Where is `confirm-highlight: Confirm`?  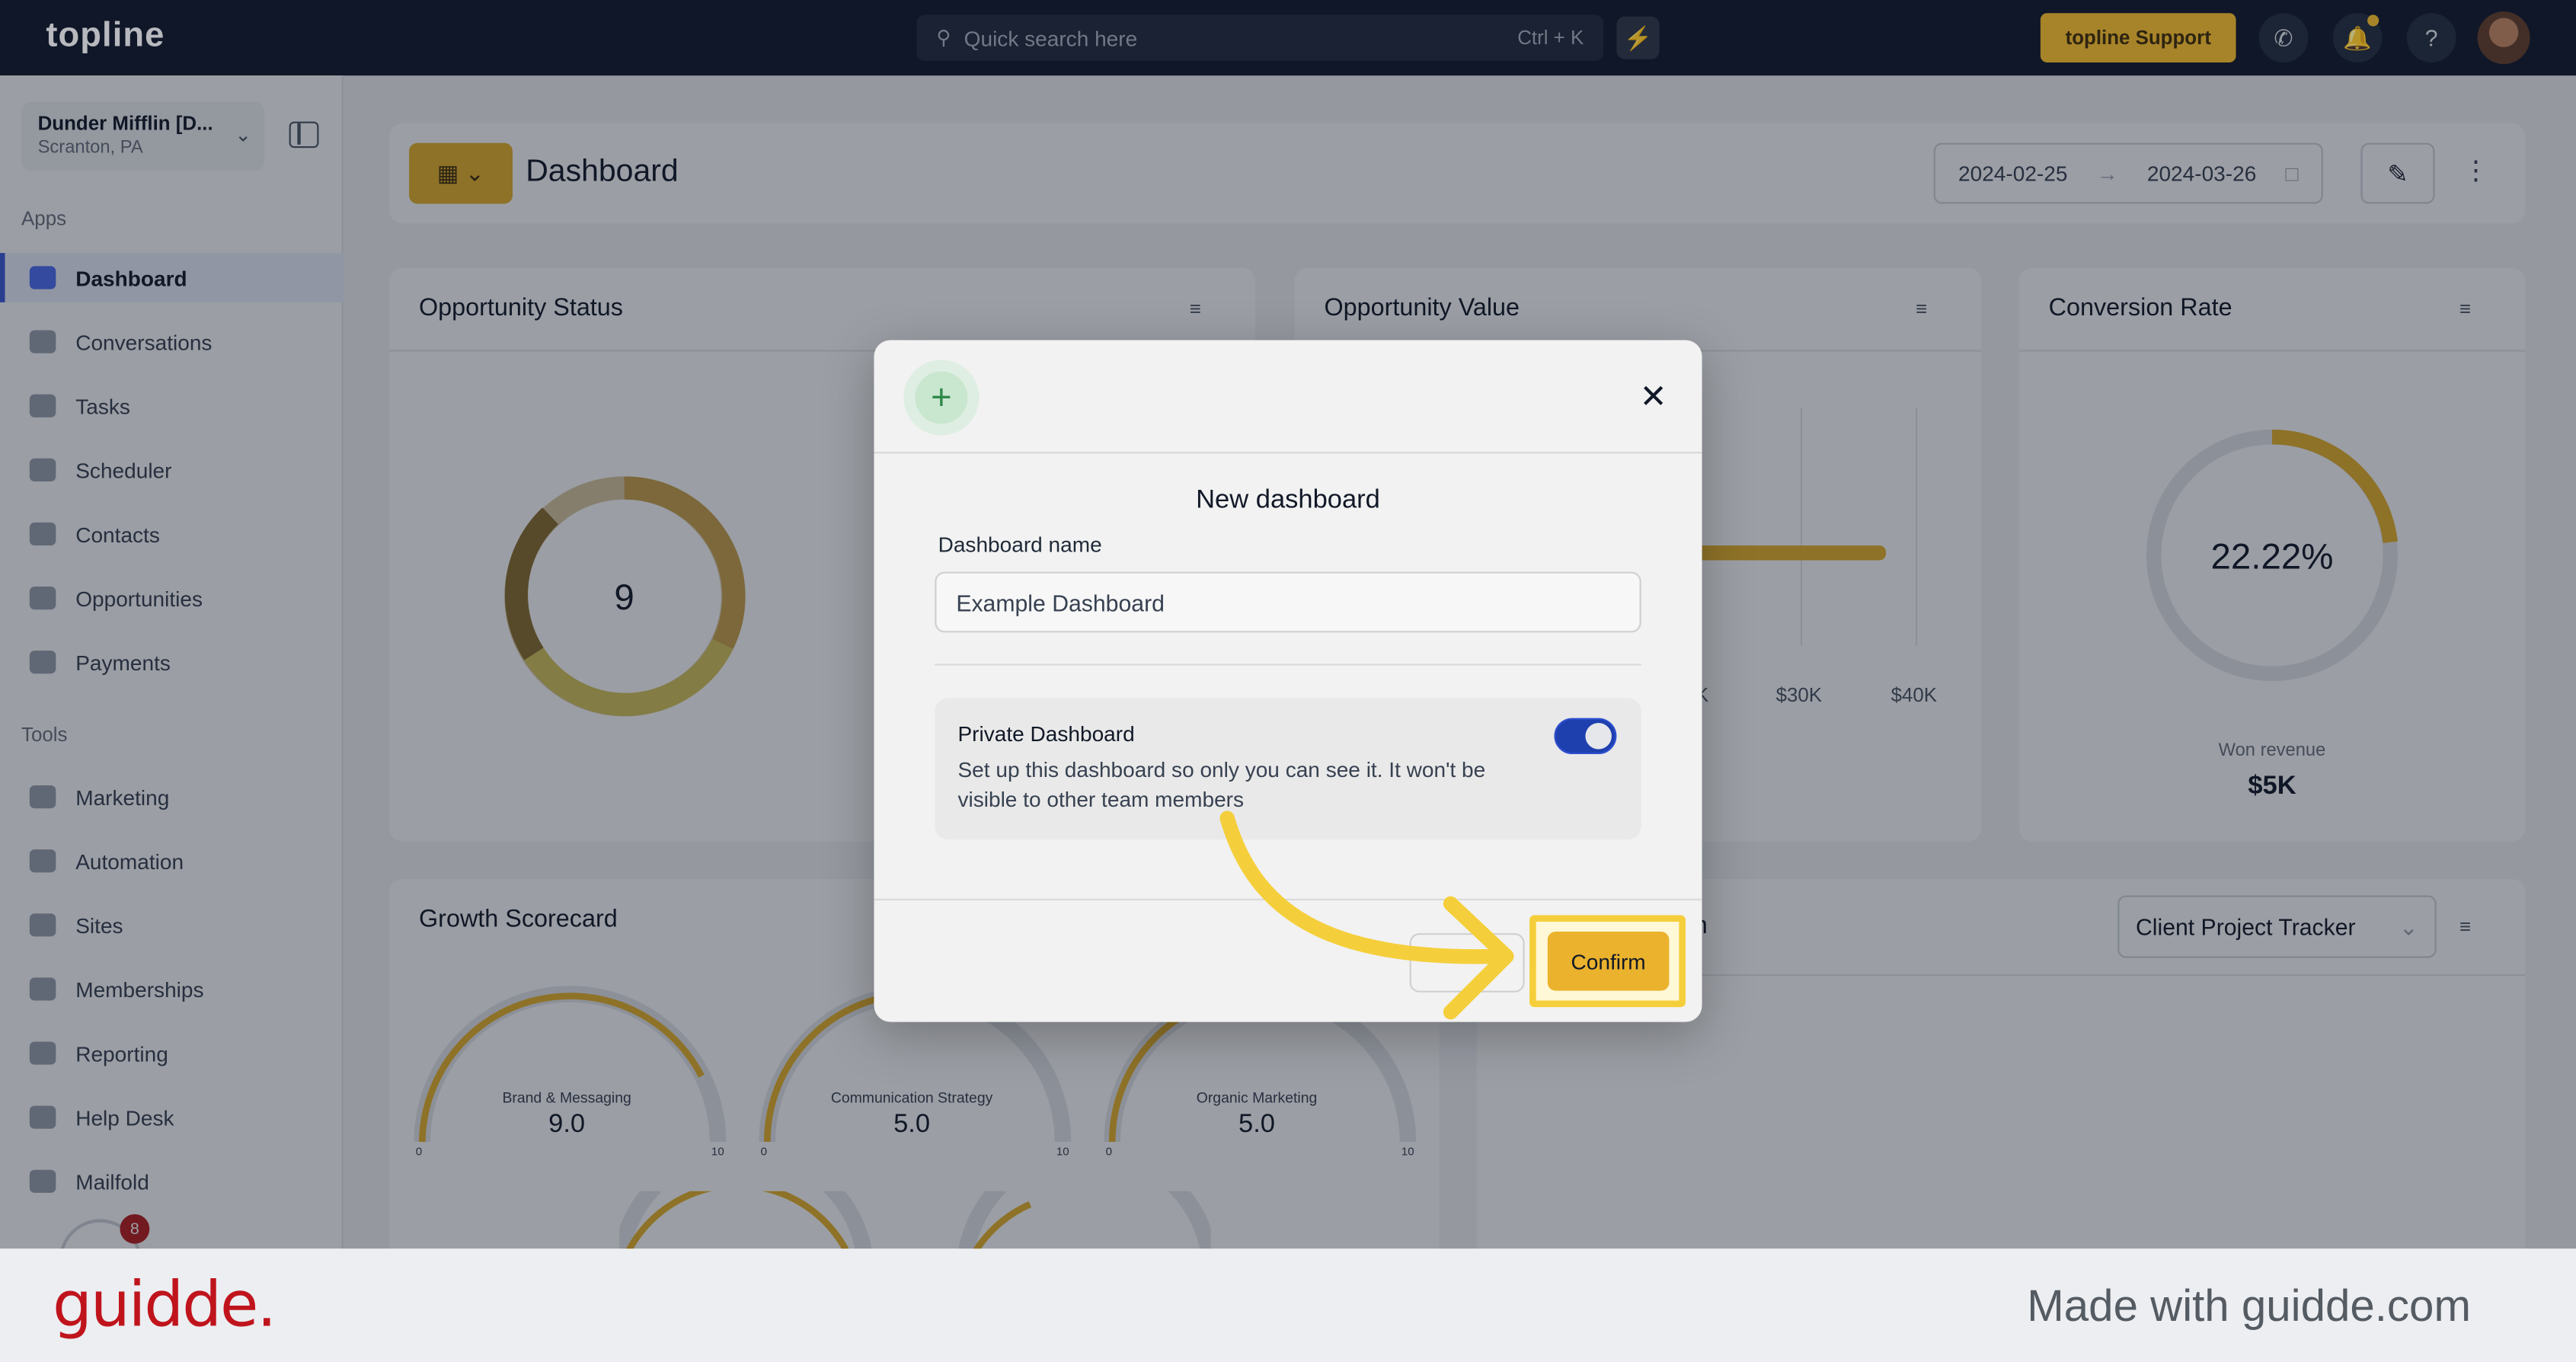
confirm-highlight: Confirm is located at coordinates (1607, 961).